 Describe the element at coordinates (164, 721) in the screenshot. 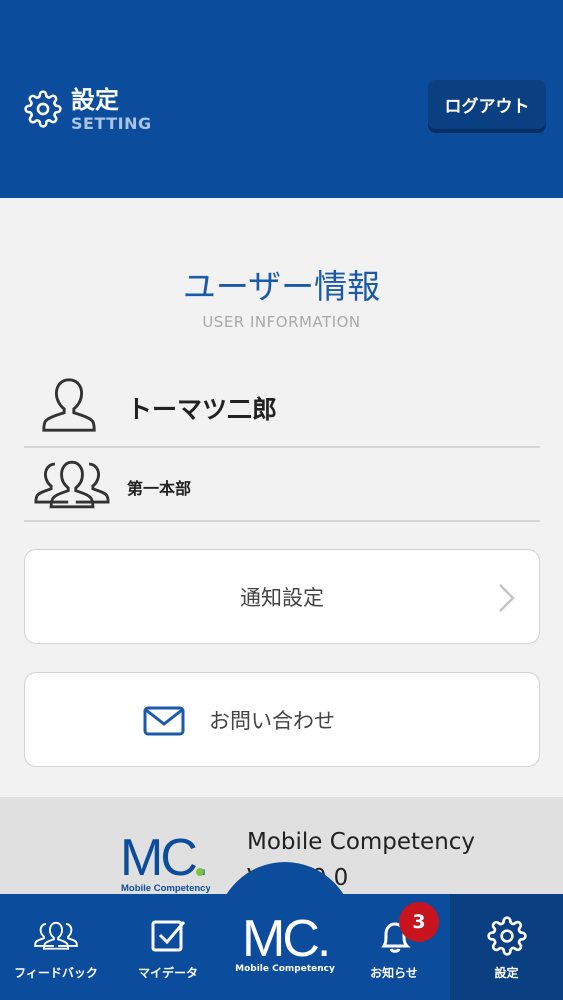

I see `mail-icon` at that location.